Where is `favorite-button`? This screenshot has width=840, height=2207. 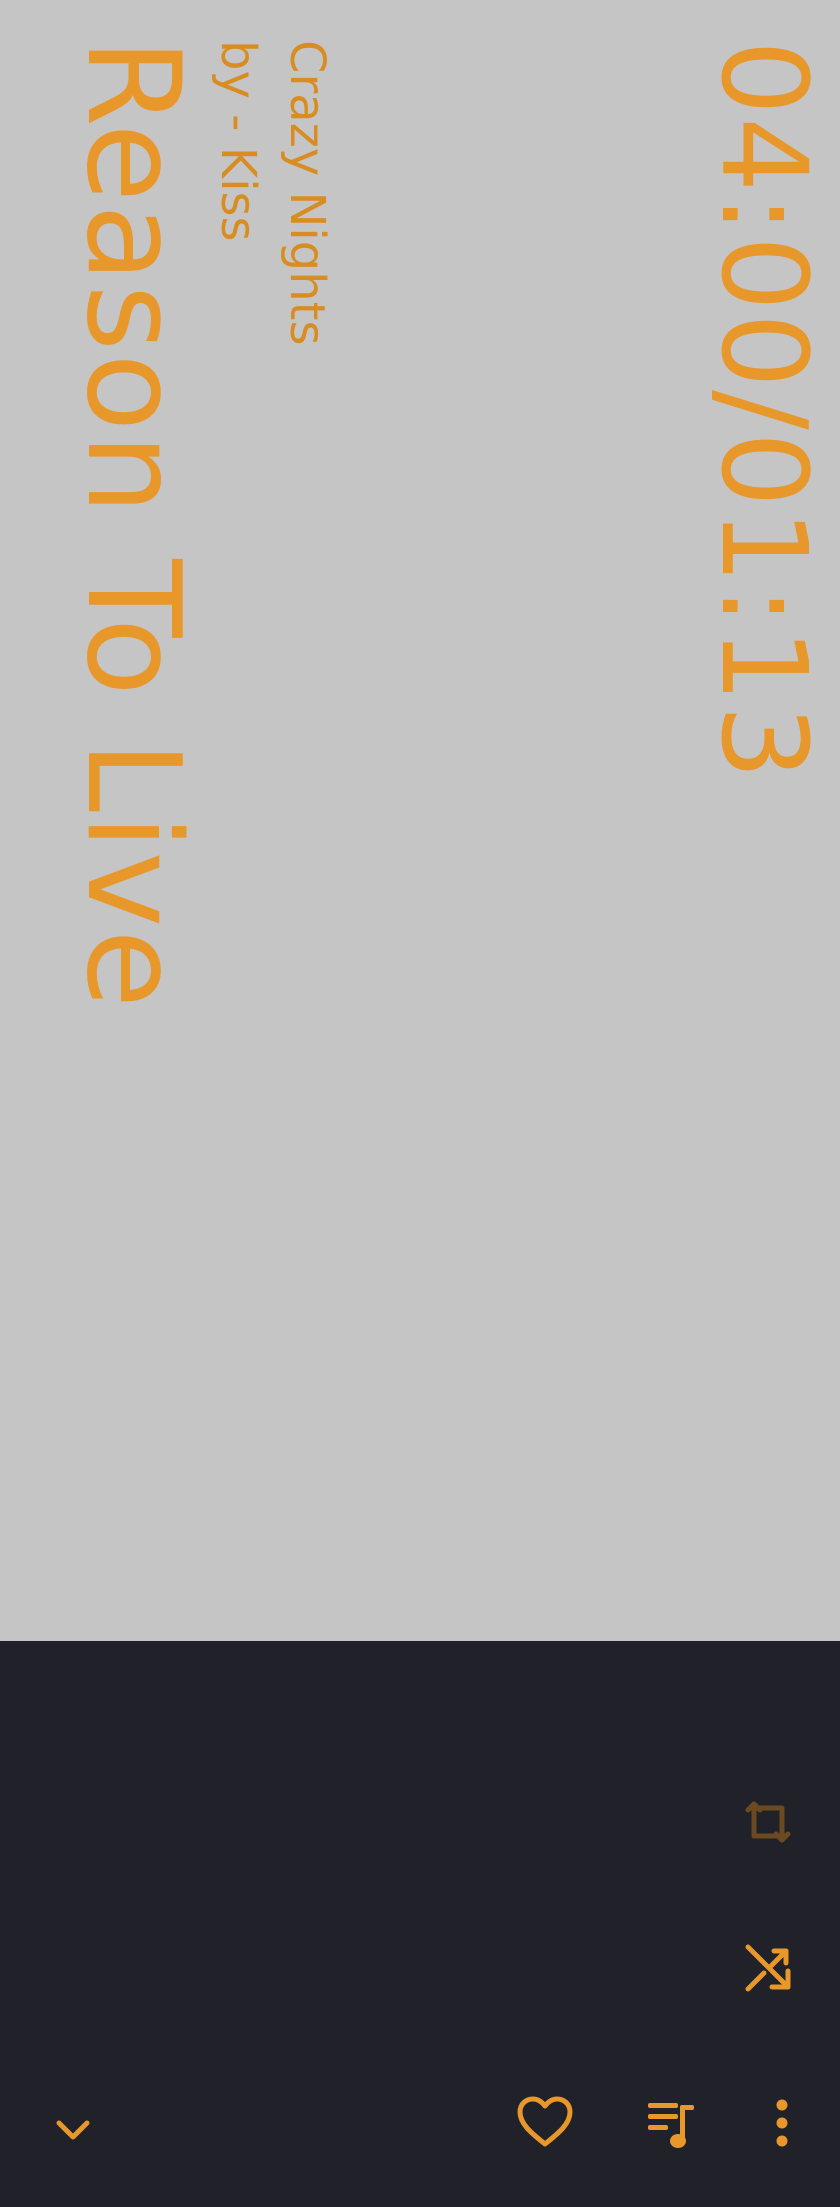 favorite-button is located at coordinates (545, 2122).